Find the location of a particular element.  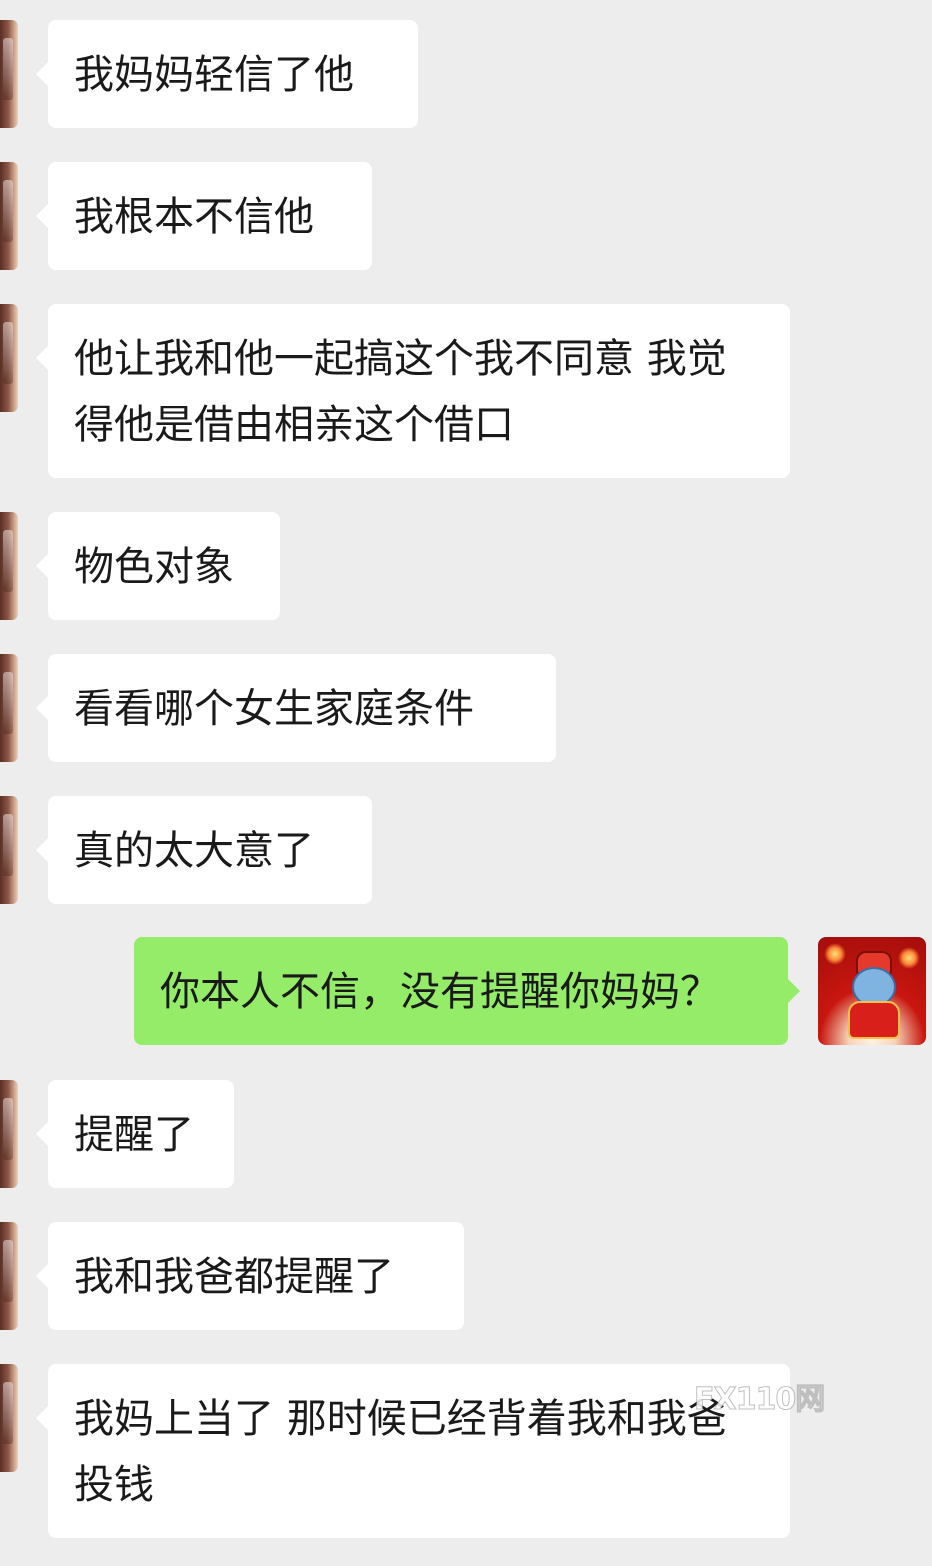

incoming-message: 提醒了 is located at coordinates (135, 1134).